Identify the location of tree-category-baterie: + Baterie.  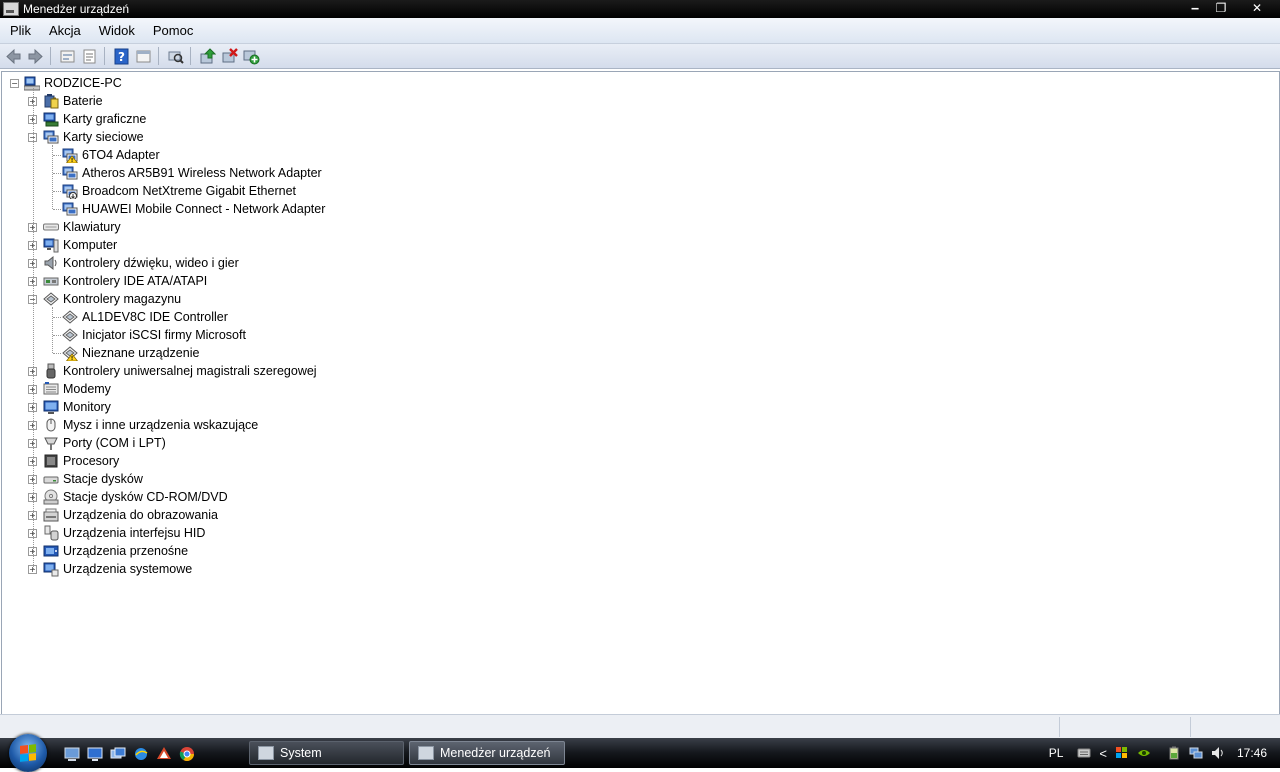
(637, 101).